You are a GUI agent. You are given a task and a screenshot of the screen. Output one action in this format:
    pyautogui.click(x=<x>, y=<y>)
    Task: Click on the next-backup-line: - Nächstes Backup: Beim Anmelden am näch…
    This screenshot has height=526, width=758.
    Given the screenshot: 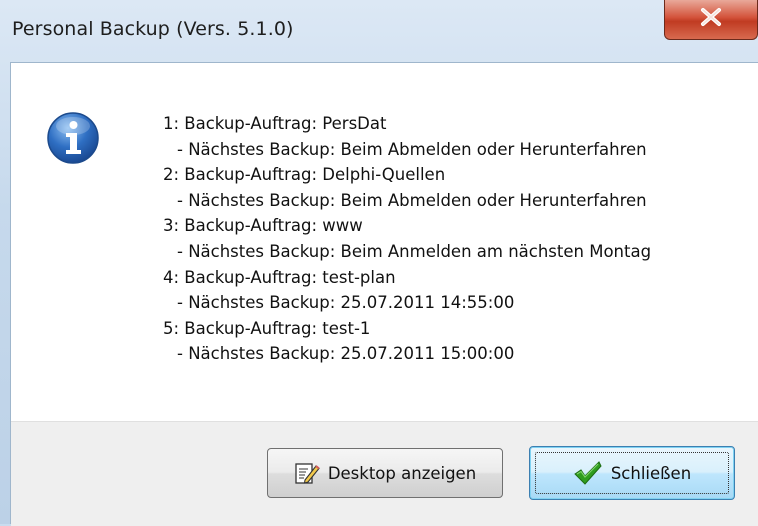 What is the action you would take?
    pyautogui.click(x=414, y=251)
    